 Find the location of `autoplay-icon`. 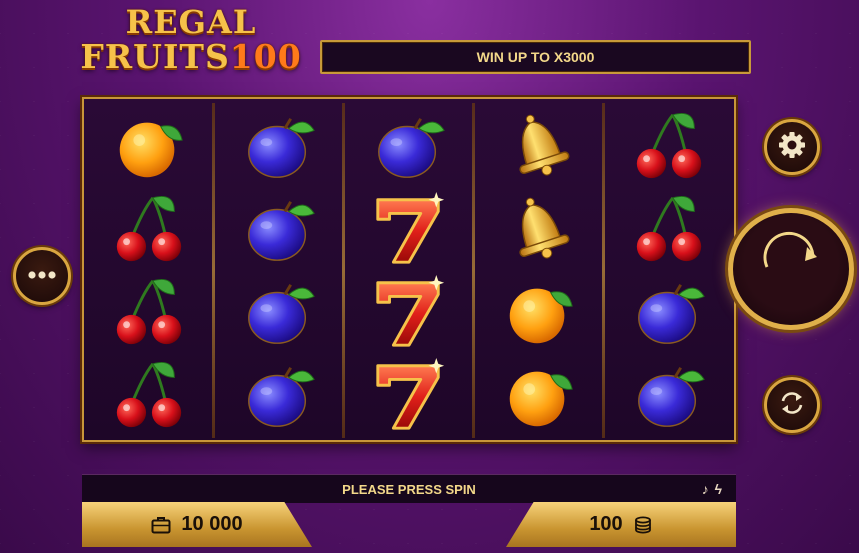

autoplay-icon is located at coordinates (792, 405).